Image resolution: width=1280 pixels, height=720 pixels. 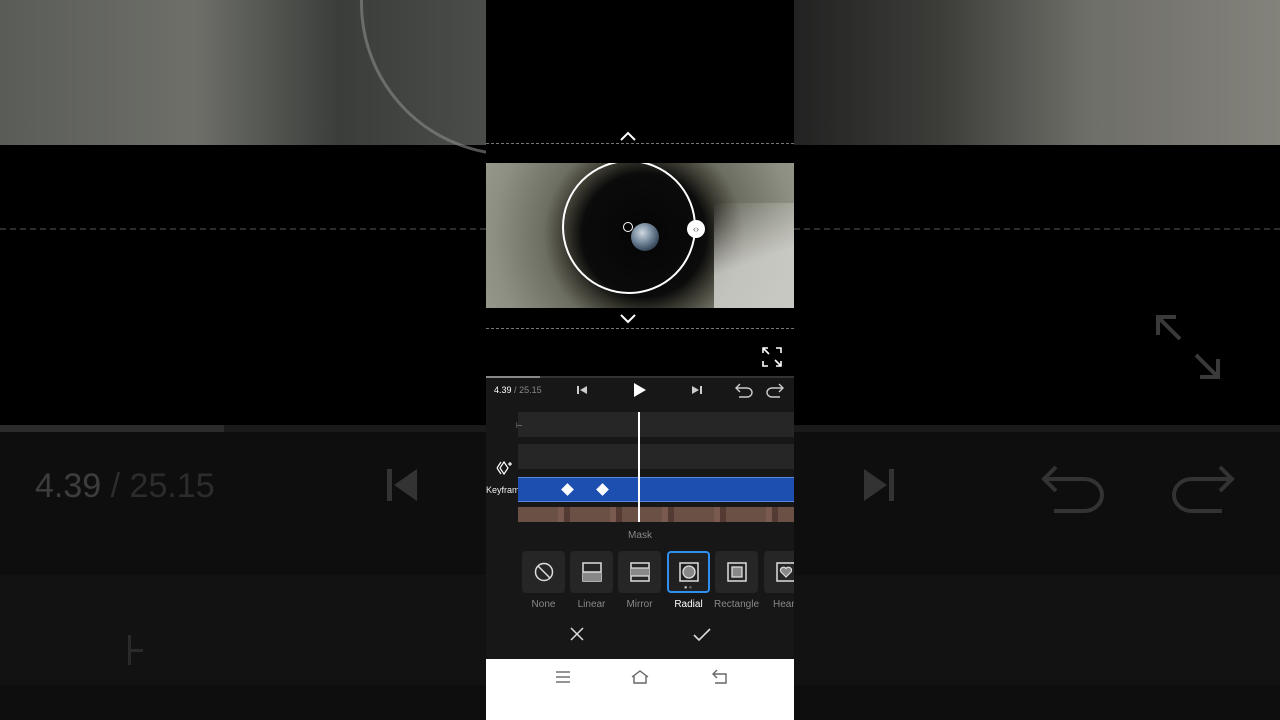 I want to click on blurred-expand-icon, so click(x=1188, y=347).